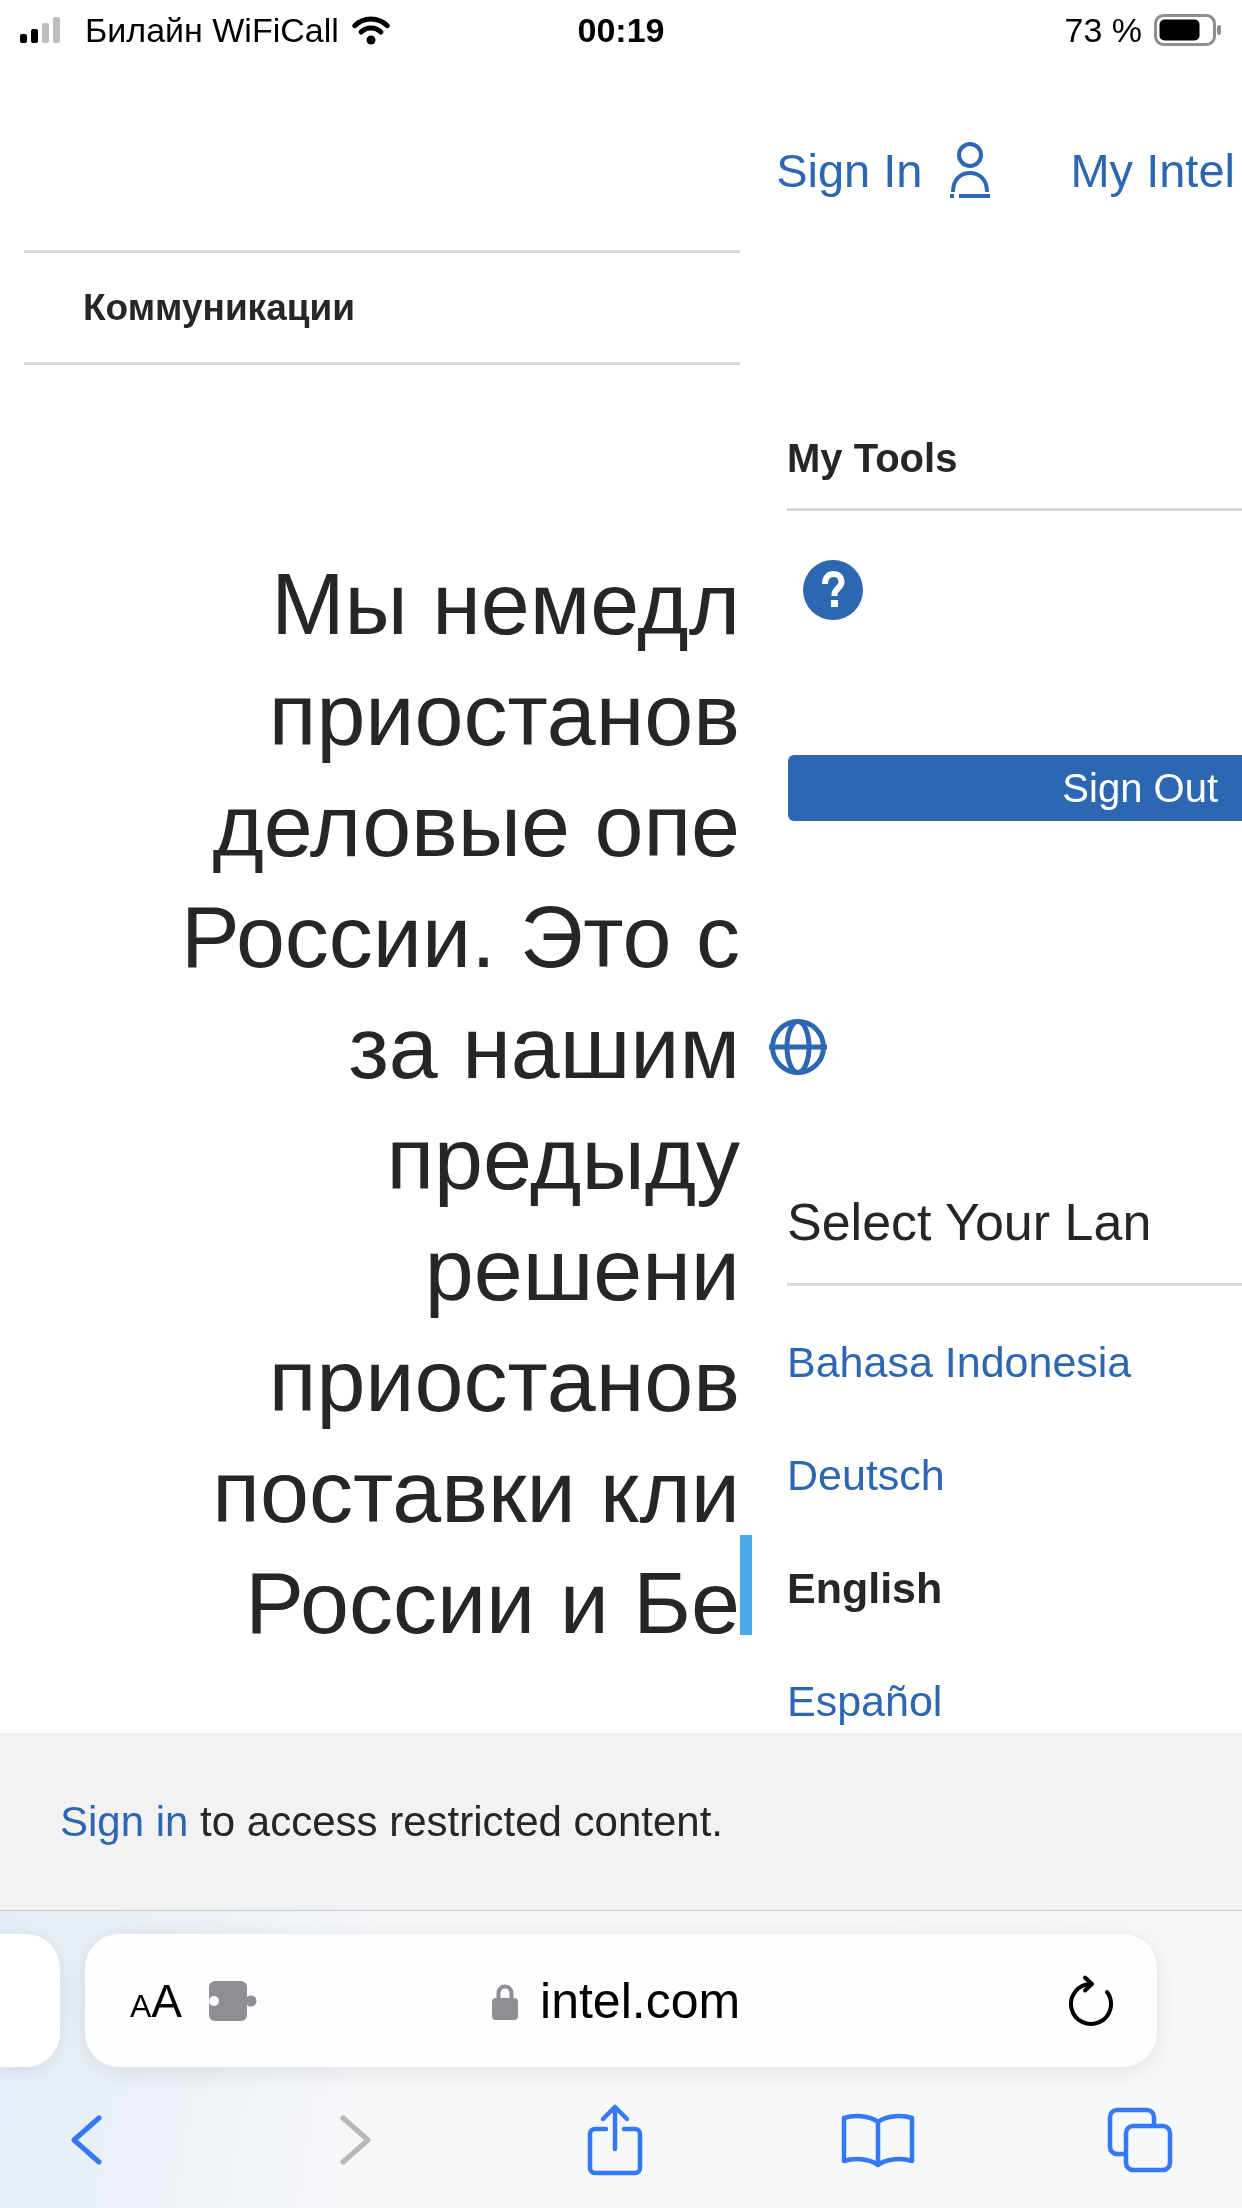 The height and width of the screenshot is (2208, 1242). I want to click on globe-icon, so click(798, 1047).